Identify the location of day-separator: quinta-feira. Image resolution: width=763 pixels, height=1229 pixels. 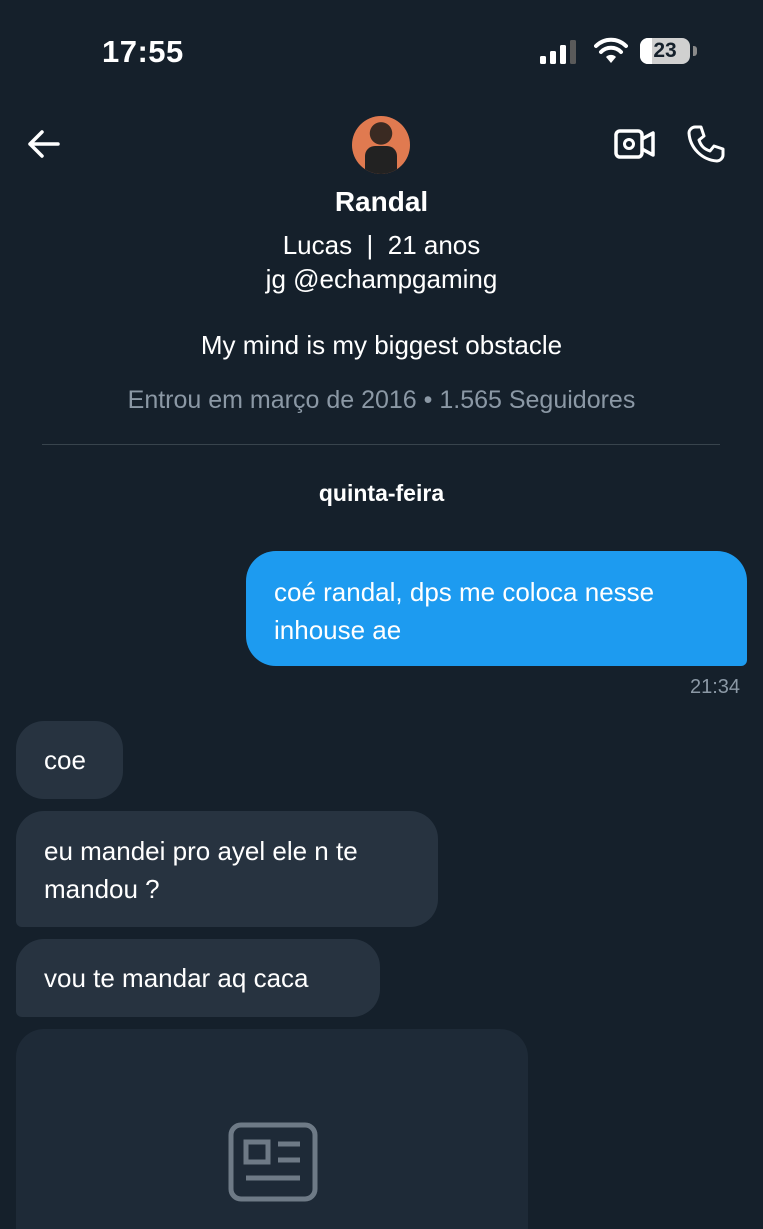
(381, 493).